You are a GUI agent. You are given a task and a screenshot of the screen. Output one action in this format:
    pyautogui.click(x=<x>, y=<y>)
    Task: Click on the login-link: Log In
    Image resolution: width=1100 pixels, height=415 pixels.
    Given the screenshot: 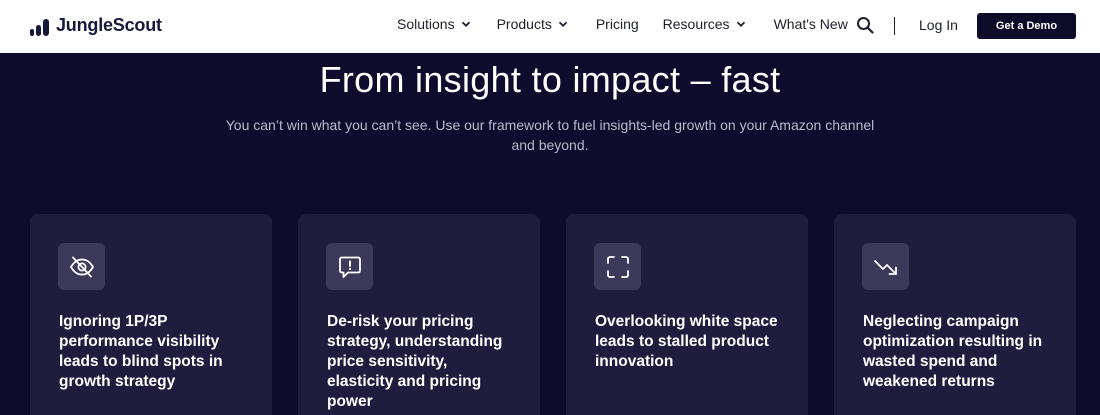 What is the action you would take?
    pyautogui.click(x=938, y=25)
    